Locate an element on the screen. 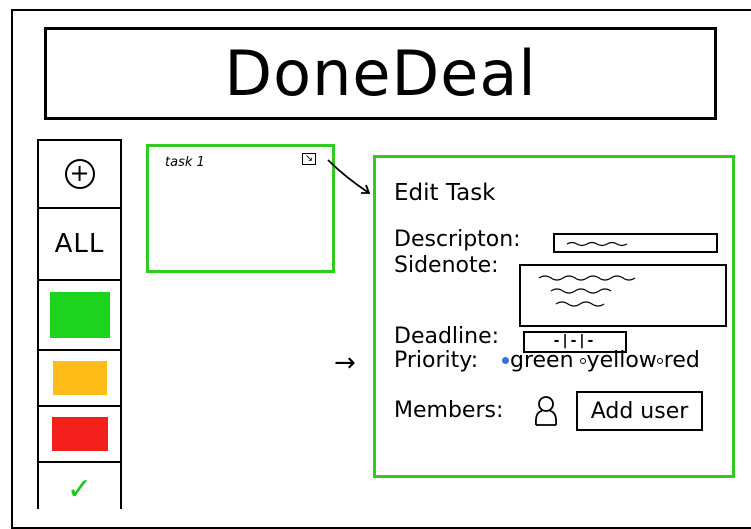 The height and width of the screenshot is (529, 751). card-to-editor-arrow is located at coordinates (349, 176).